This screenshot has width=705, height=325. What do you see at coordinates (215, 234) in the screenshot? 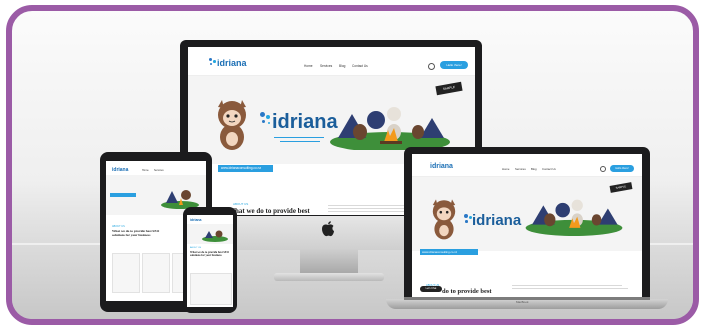
I see `phone-hero-art` at bounding box center [215, 234].